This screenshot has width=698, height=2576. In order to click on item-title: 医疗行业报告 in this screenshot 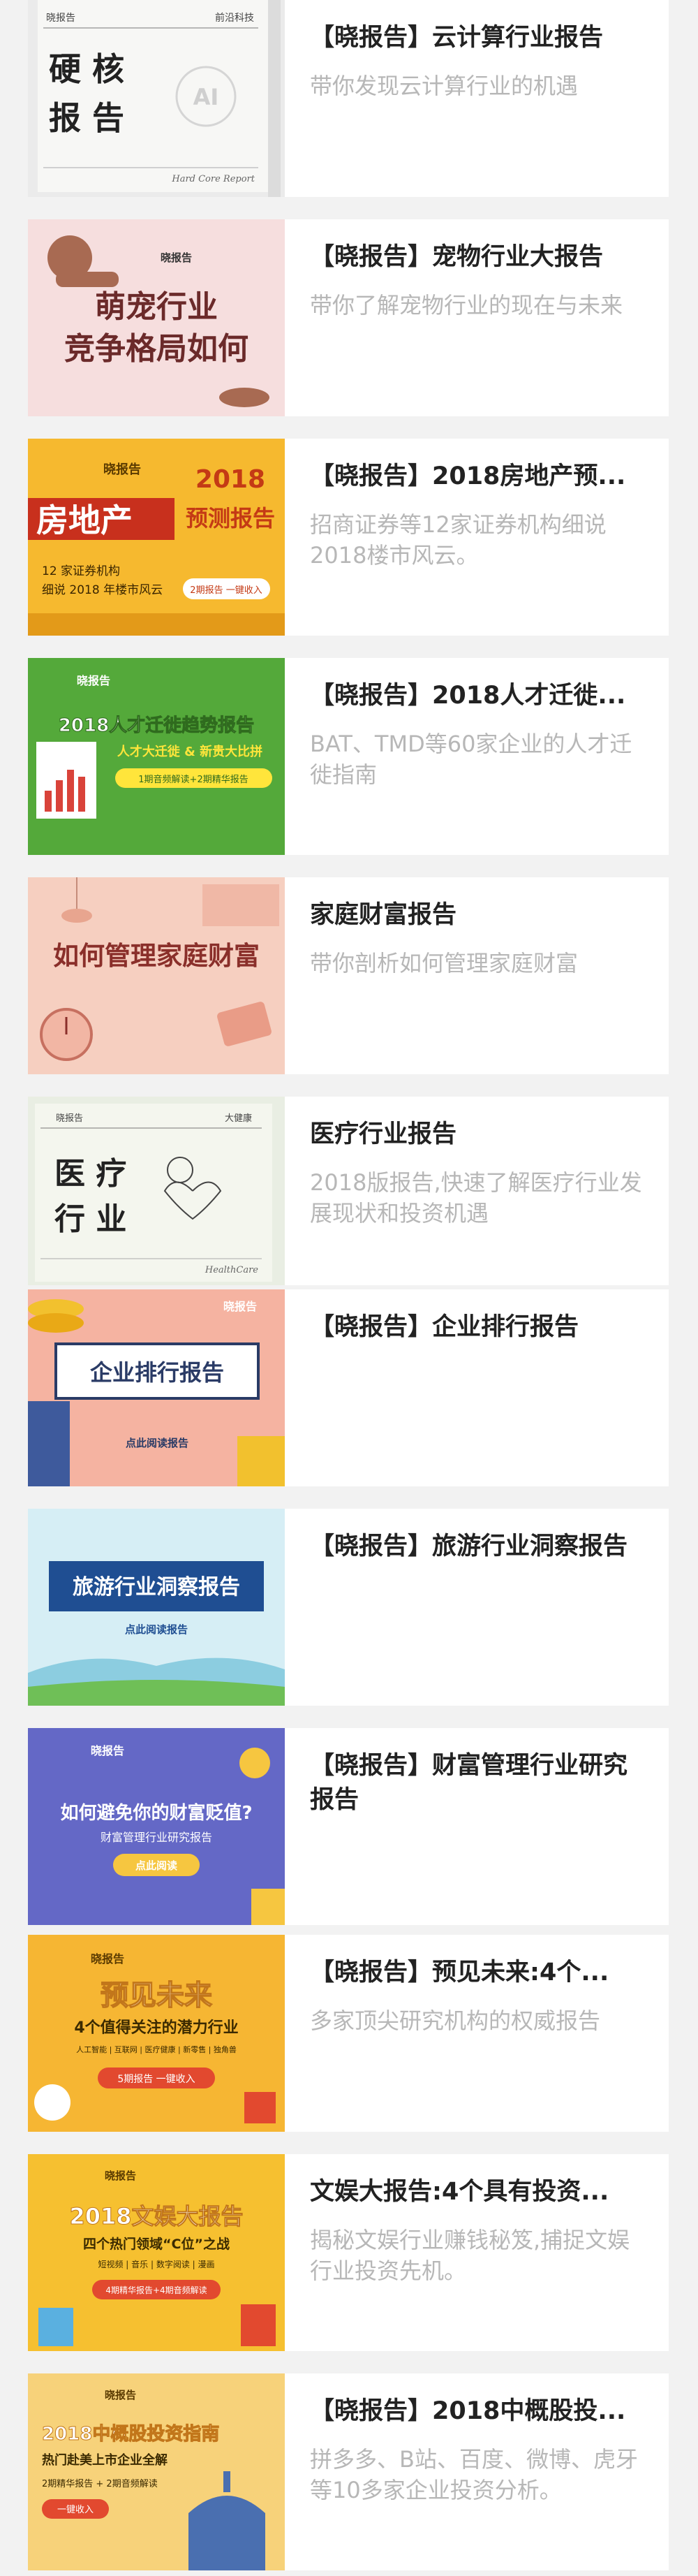, I will do `click(383, 1134)`.